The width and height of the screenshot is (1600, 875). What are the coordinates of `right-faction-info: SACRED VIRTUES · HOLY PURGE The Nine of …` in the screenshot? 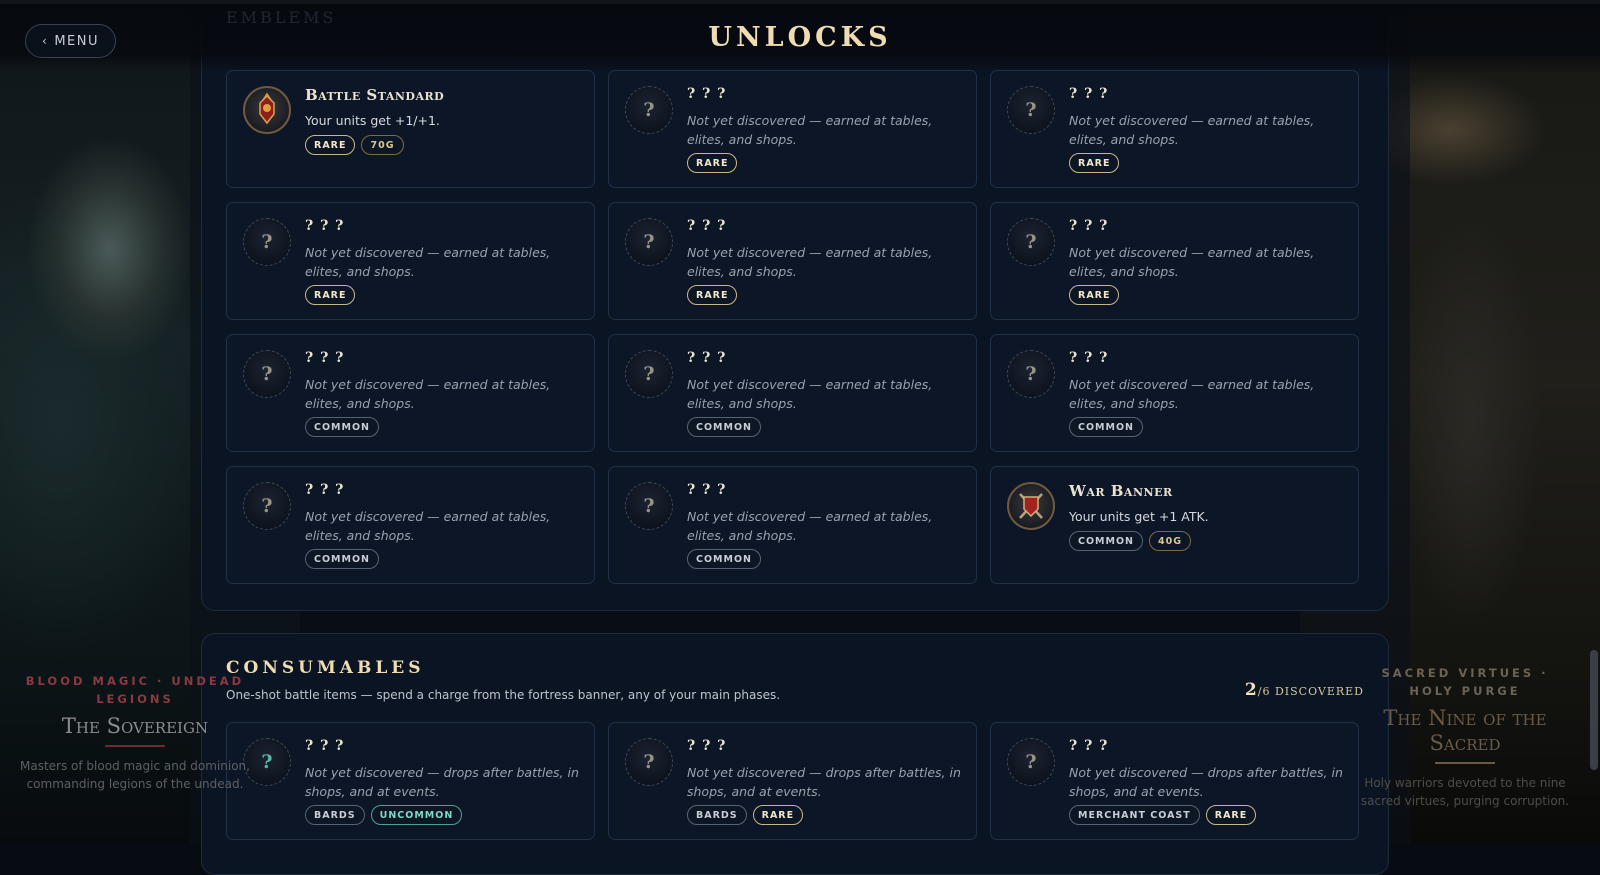 It's located at (1465, 737).